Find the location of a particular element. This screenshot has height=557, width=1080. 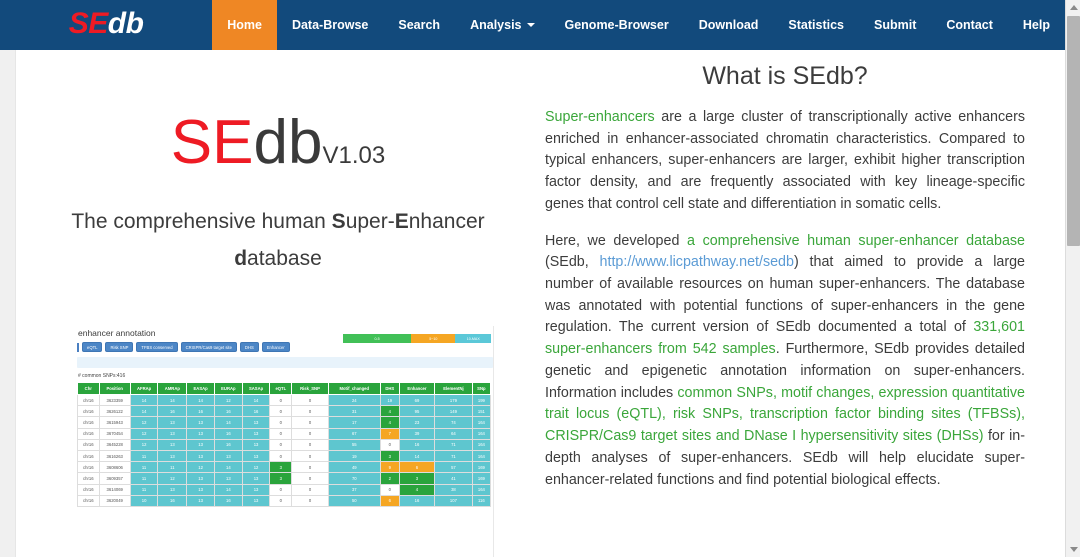

table-cell: 3626122 is located at coordinates (114, 411).